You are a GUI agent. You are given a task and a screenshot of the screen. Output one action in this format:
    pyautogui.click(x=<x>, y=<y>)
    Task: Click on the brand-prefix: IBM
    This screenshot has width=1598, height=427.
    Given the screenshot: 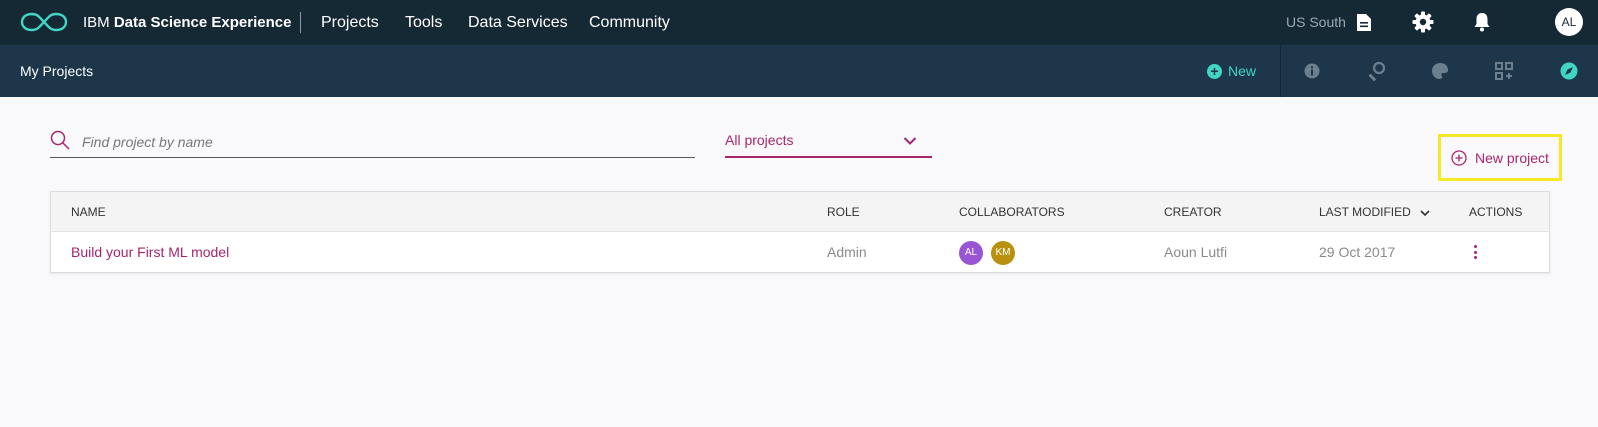 What is the action you would take?
    pyautogui.click(x=96, y=22)
    